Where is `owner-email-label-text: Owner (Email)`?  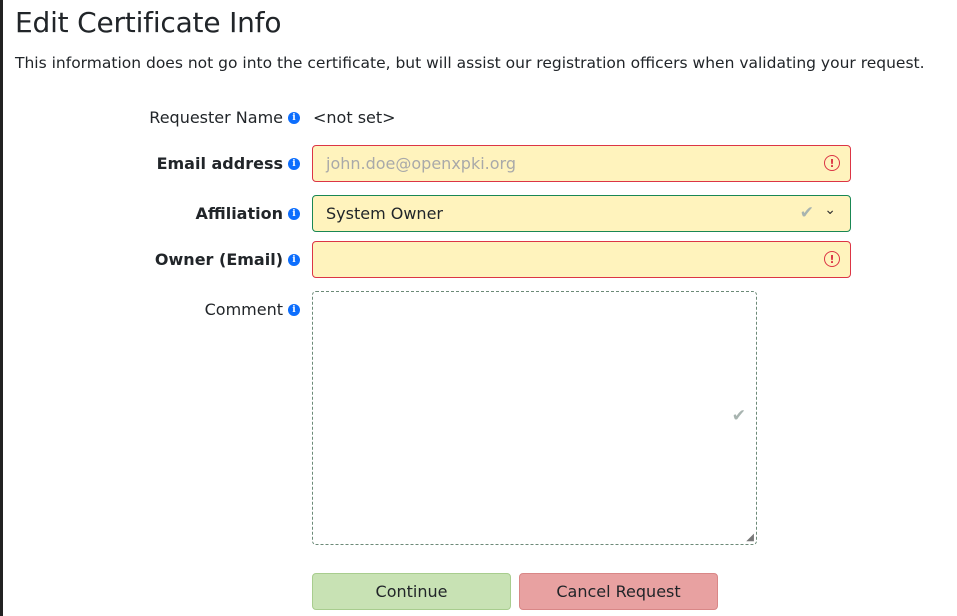
owner-email-label-text: Owner (Email) is located at coordinates (218, 259).